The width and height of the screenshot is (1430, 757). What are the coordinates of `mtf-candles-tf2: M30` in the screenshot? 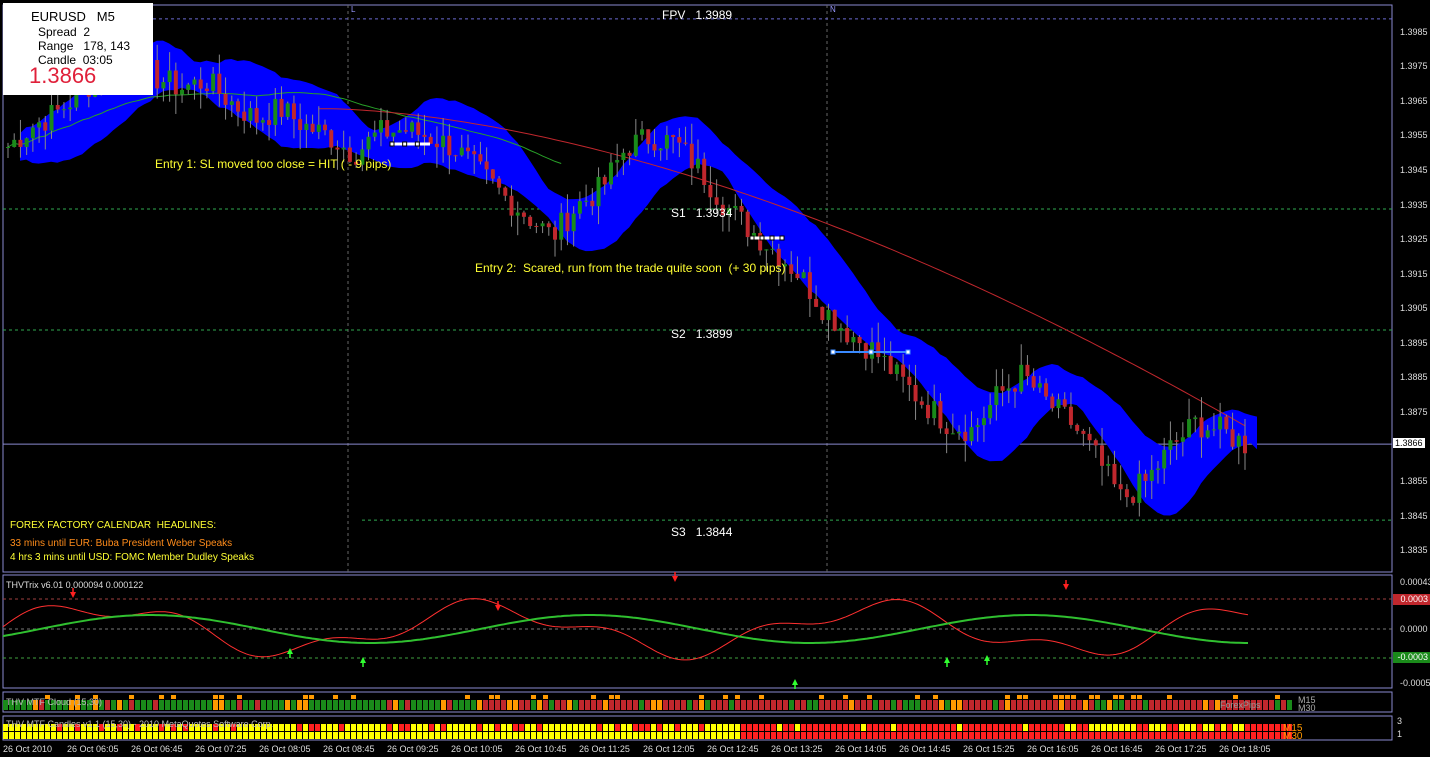 It's located at (1293, 736).